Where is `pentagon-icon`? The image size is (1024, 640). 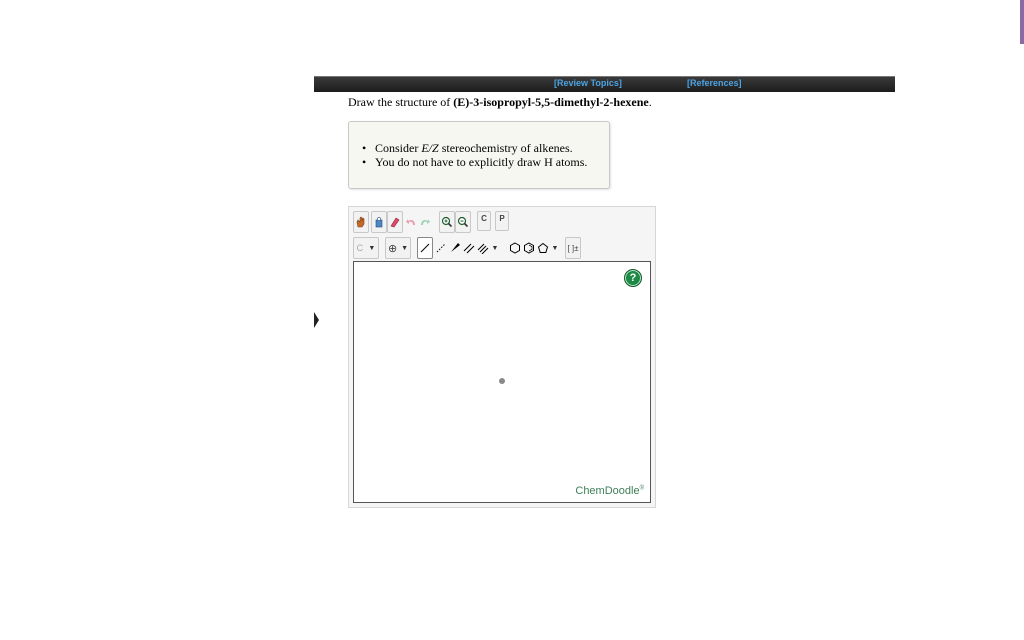 pentagon-icon is located at coordinates (542, 247).